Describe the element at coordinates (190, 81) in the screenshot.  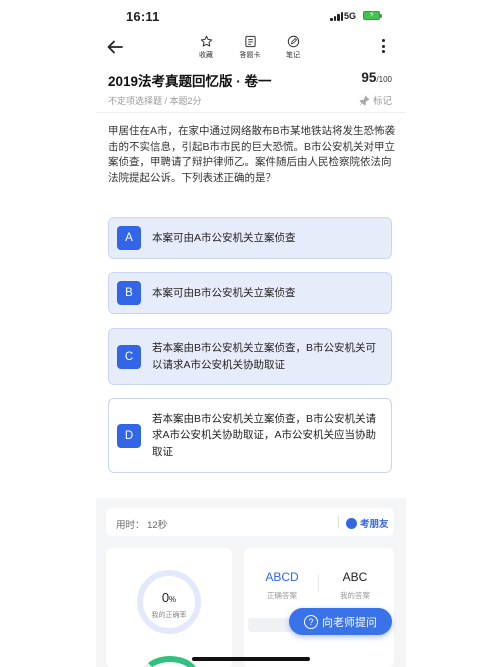
I see `paper-title: 2019法考真题回忆版 · 卷一` at that location.